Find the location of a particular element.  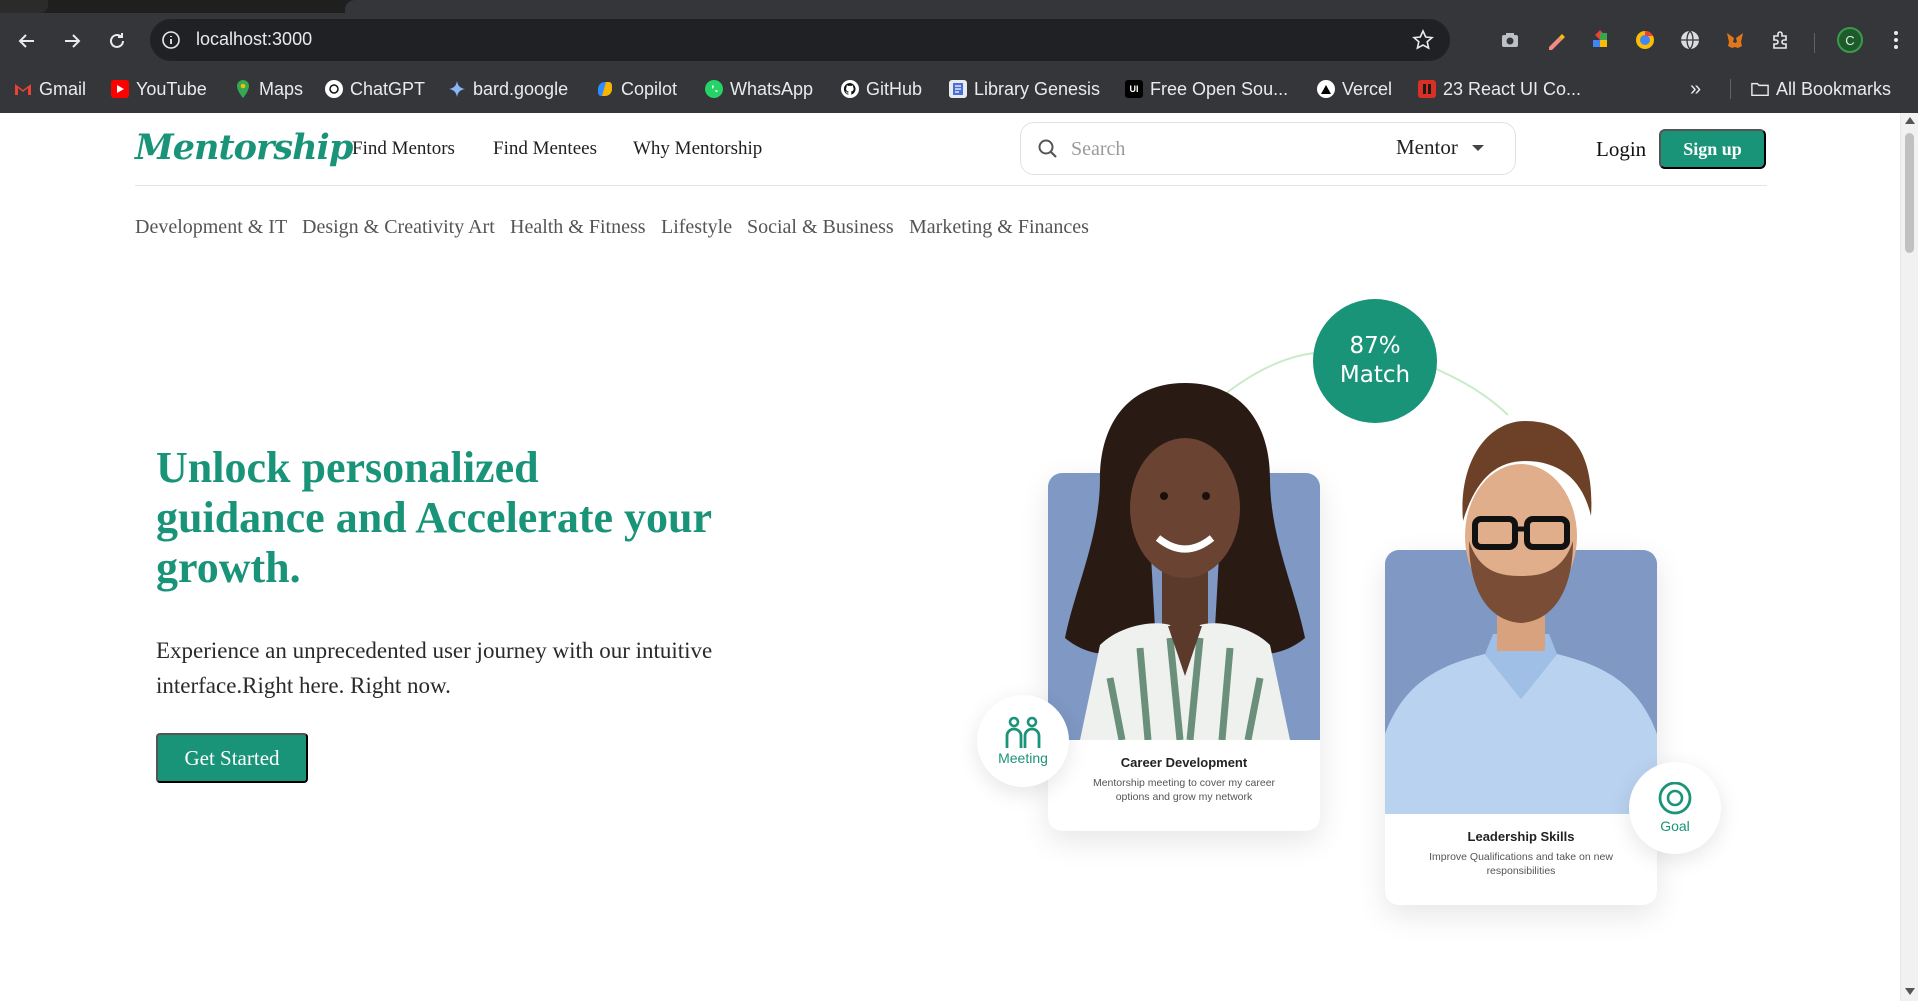

profile-avatar: C is located at coordinates (1850, 40).